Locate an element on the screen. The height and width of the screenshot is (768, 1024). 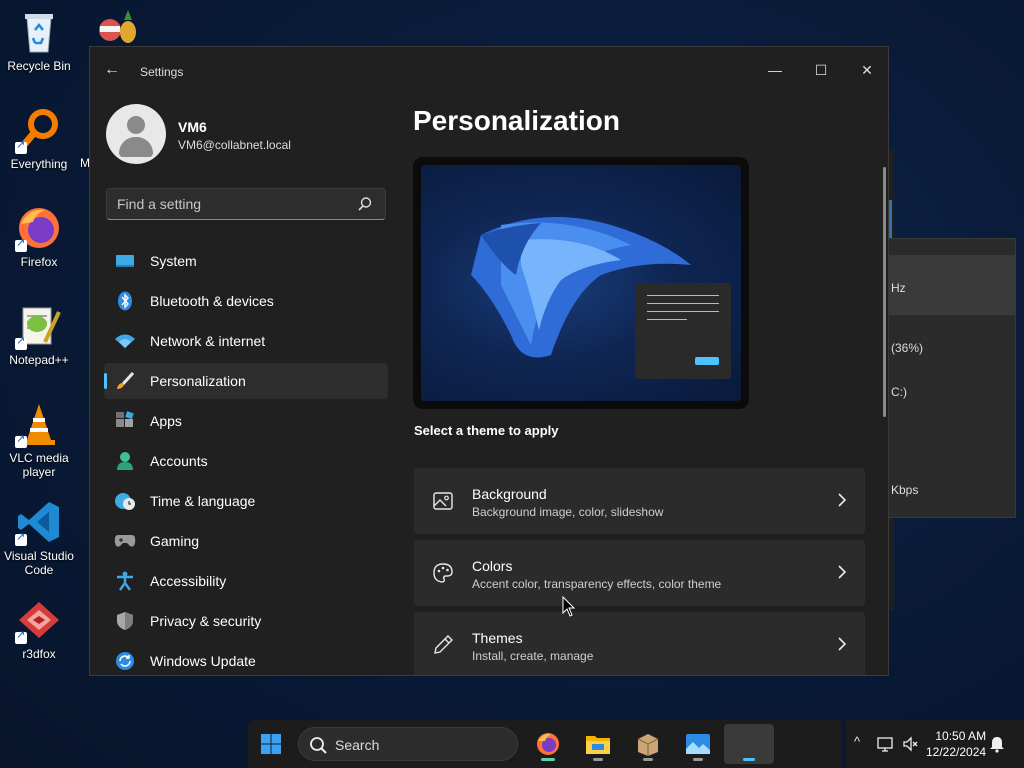
nav-label: System is located at coordinates (173, 261).